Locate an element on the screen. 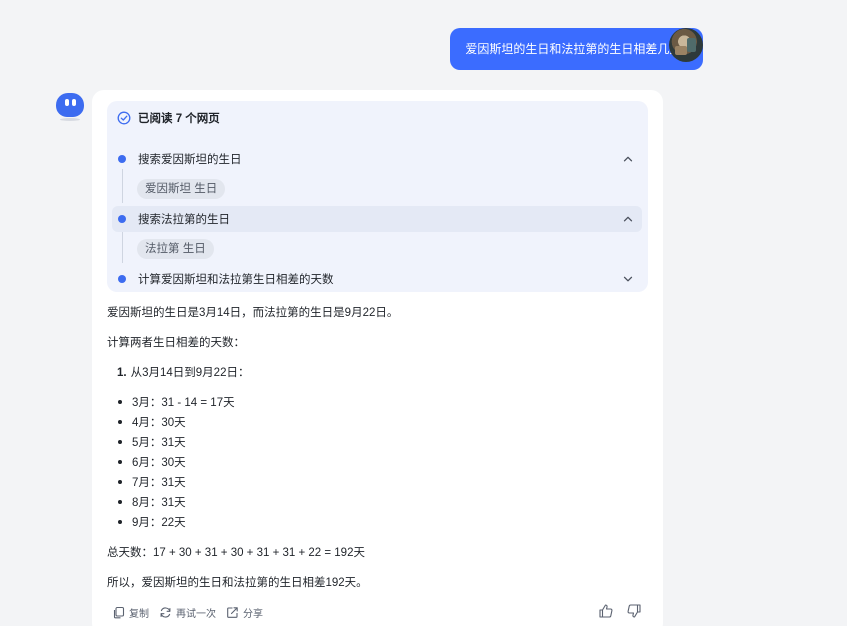  user-avatar is located at coordinates (686, 45).